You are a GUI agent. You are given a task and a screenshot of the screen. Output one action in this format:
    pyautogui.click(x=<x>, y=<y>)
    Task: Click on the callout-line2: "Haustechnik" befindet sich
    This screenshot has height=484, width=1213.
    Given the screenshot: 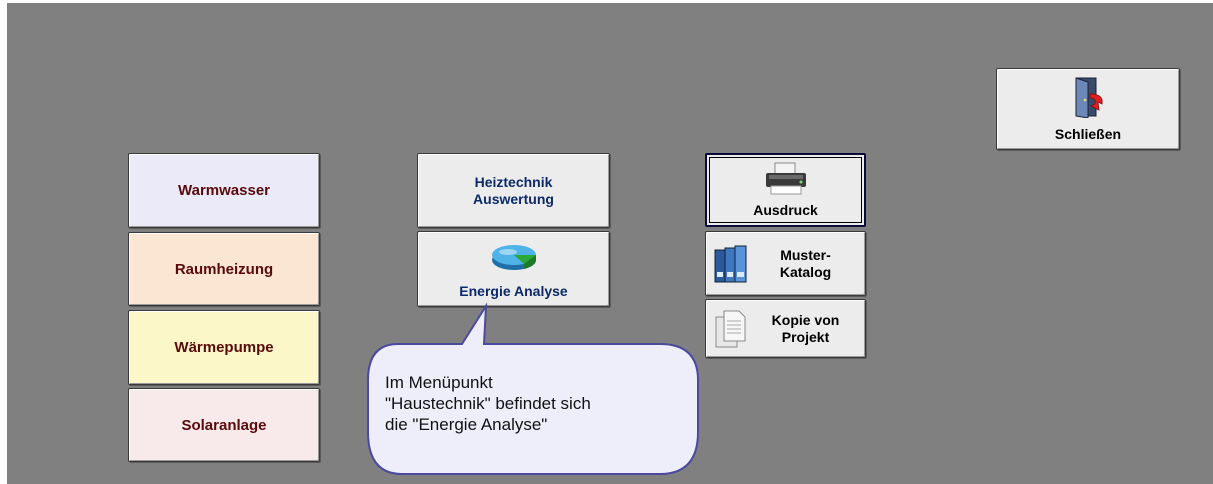 What is the action you would take?
    pyautogui.click(x=488, y=403)
    